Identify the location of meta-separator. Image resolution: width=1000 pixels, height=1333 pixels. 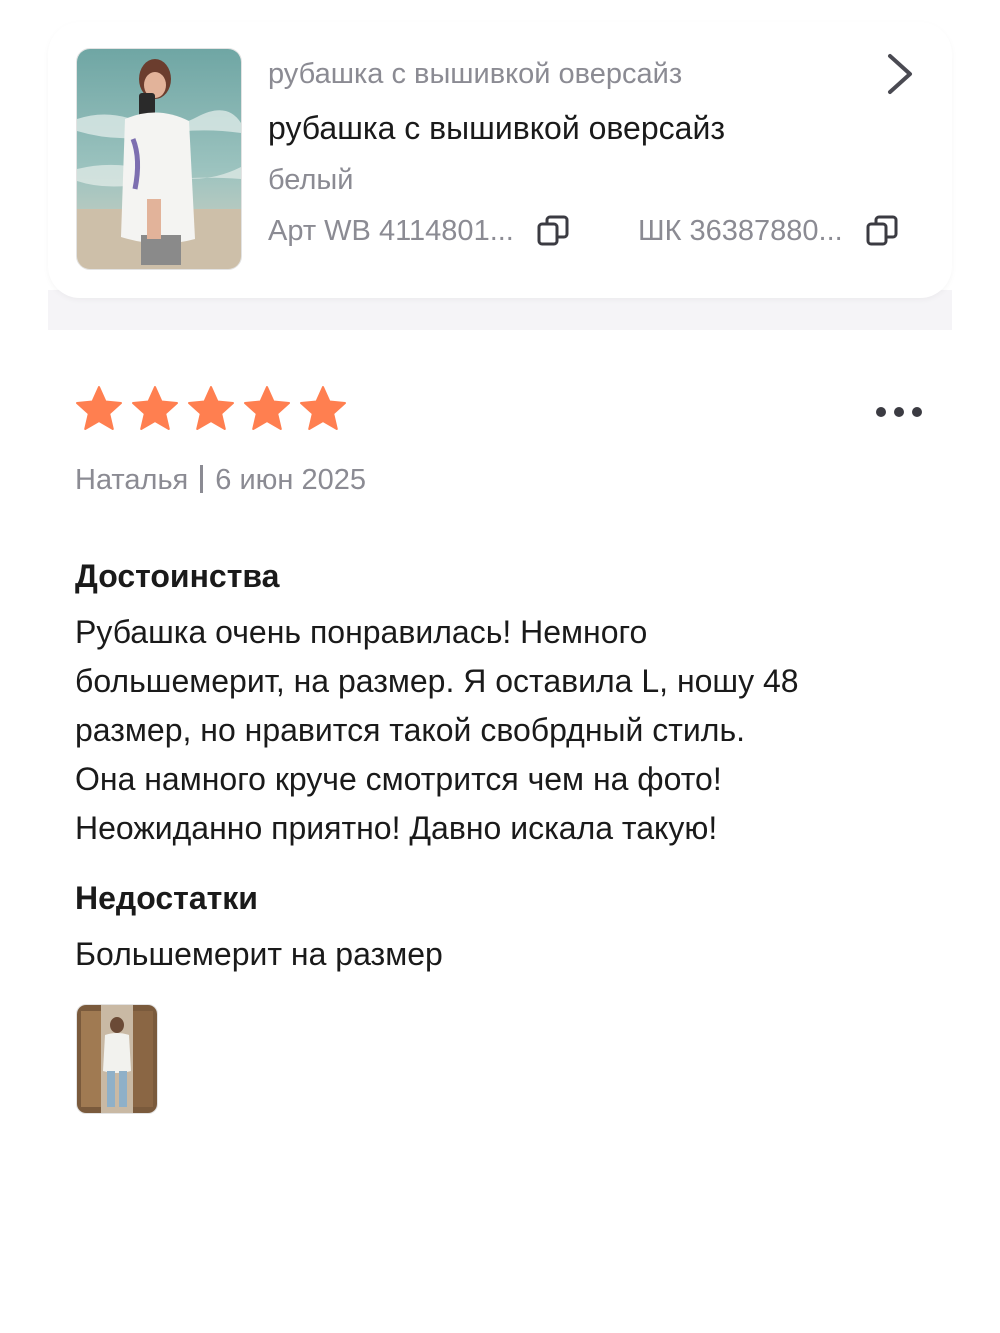
(202, 479).